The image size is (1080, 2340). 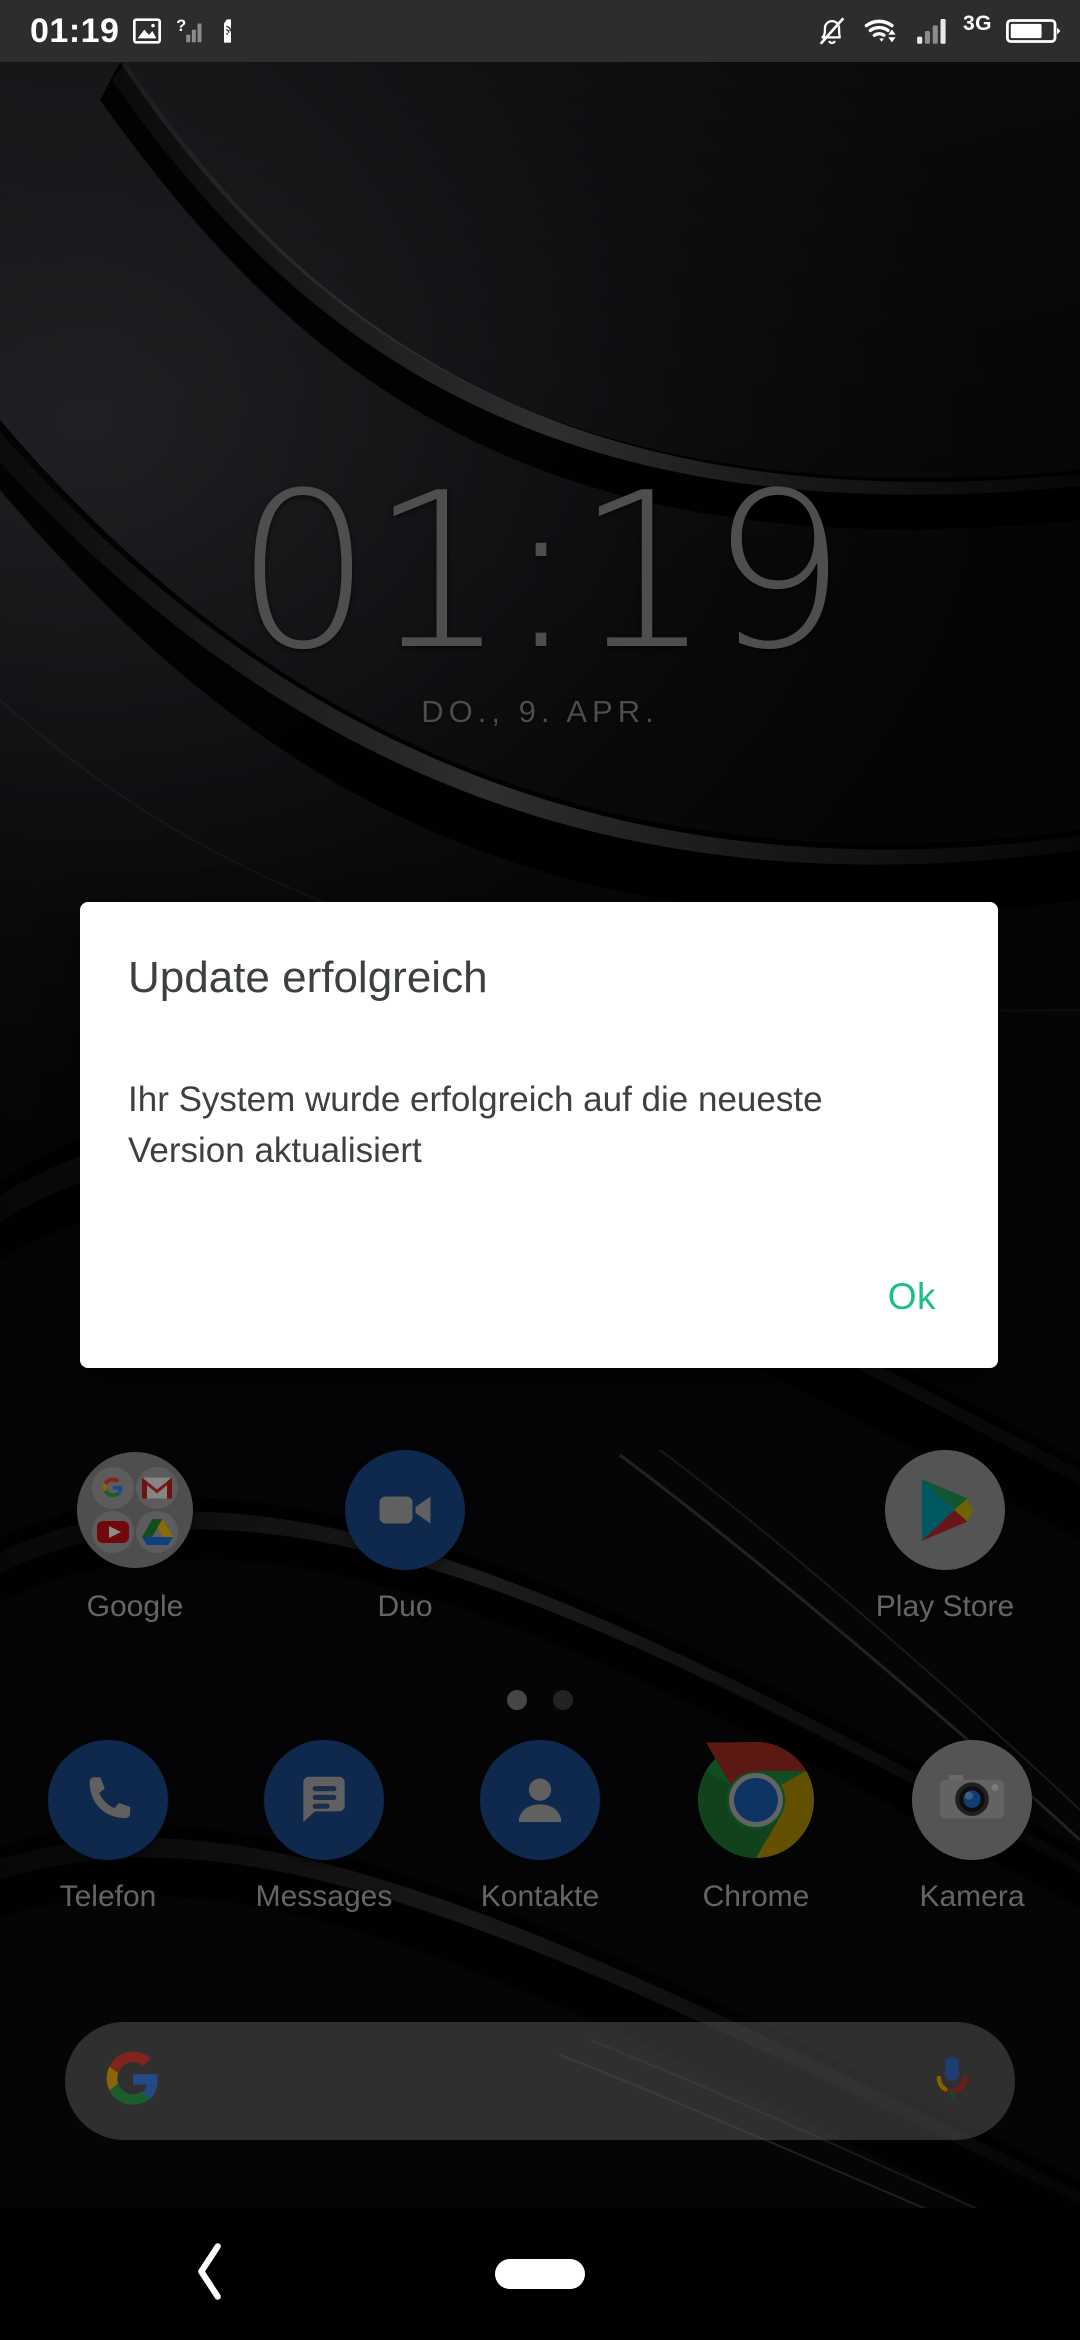 I want to click on dialog-actions: Ok, so click(x=912, y=1297).